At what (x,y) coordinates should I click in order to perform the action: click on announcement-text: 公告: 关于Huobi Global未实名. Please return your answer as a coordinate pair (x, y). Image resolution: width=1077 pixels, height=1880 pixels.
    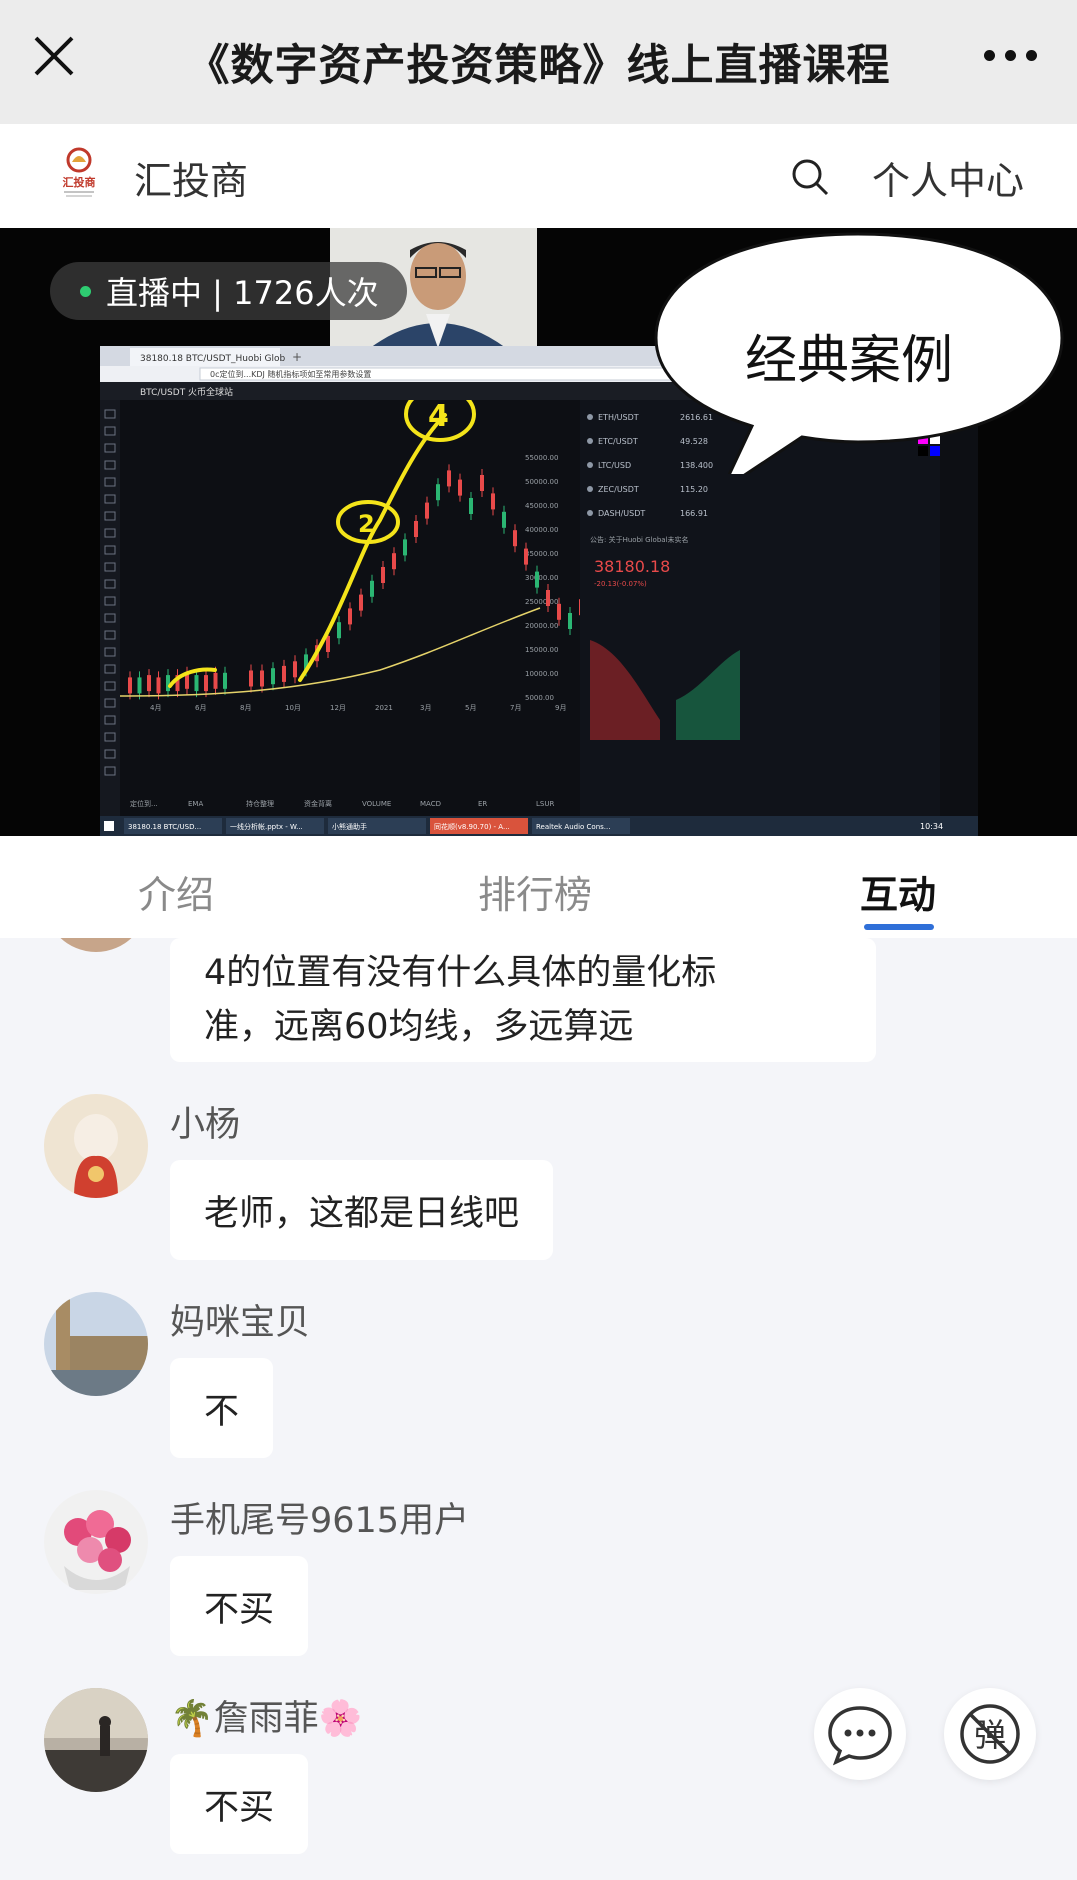
    Looking at the image, I should click on (639, 539).